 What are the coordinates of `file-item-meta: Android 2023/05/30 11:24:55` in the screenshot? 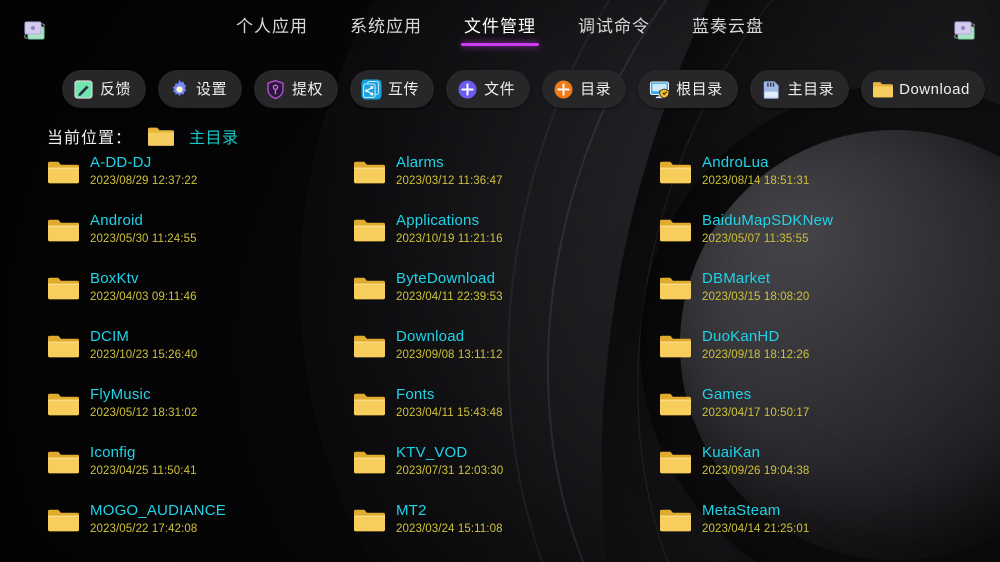 It's located at (143, 228).